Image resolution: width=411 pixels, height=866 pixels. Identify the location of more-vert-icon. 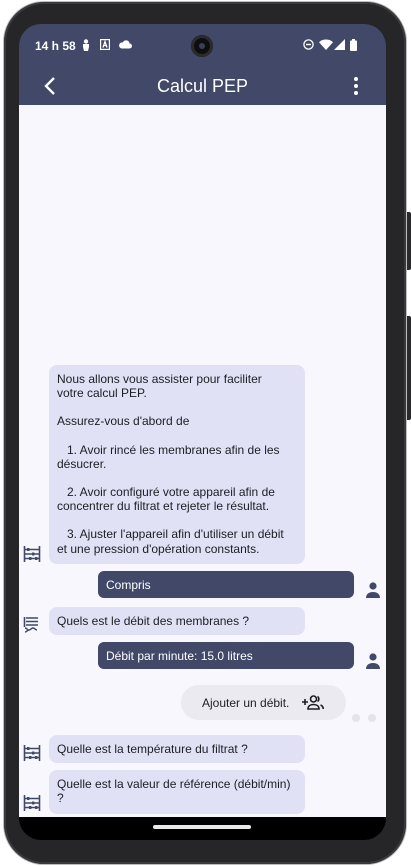
(356, 86).